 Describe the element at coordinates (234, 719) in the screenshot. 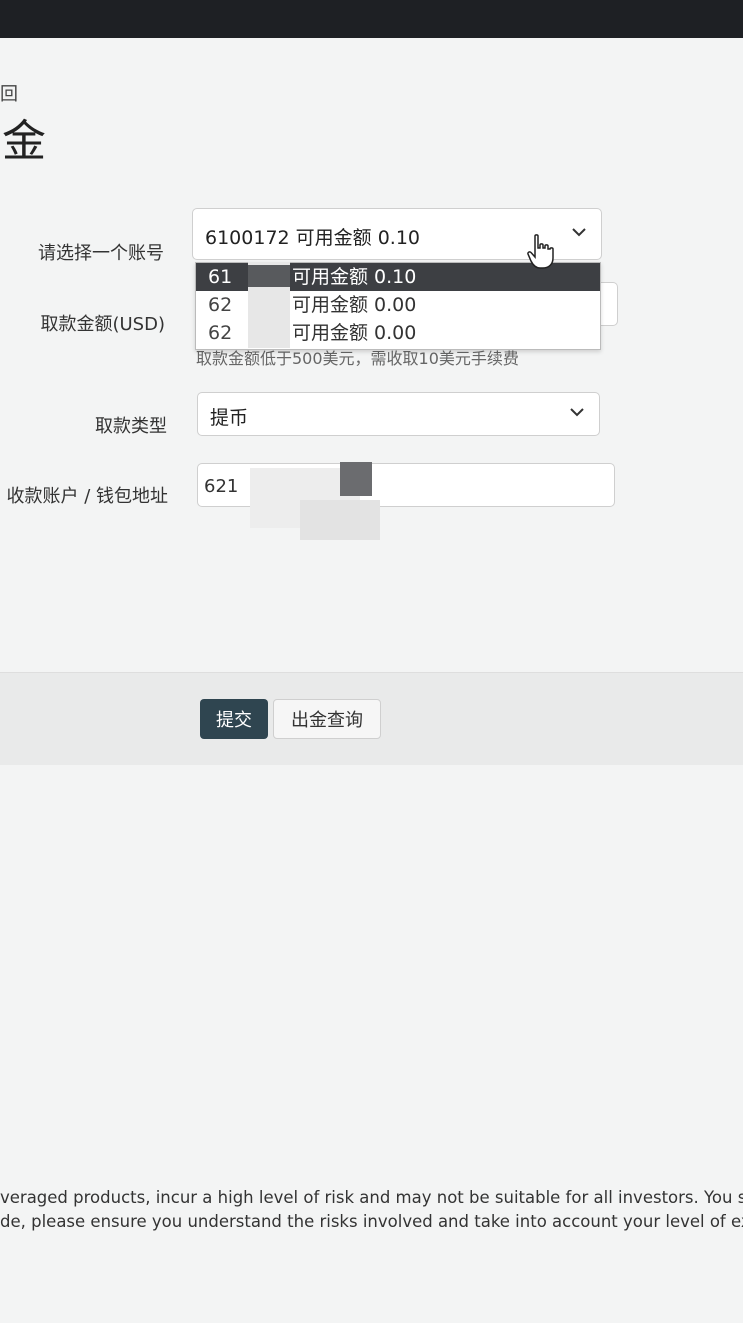

I see `submit-button: 提交` at that location.